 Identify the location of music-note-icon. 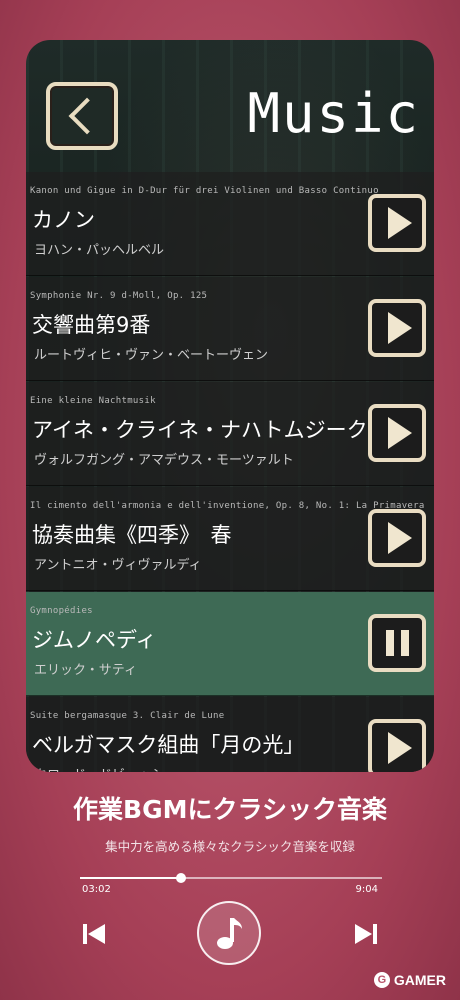
(229, 933).